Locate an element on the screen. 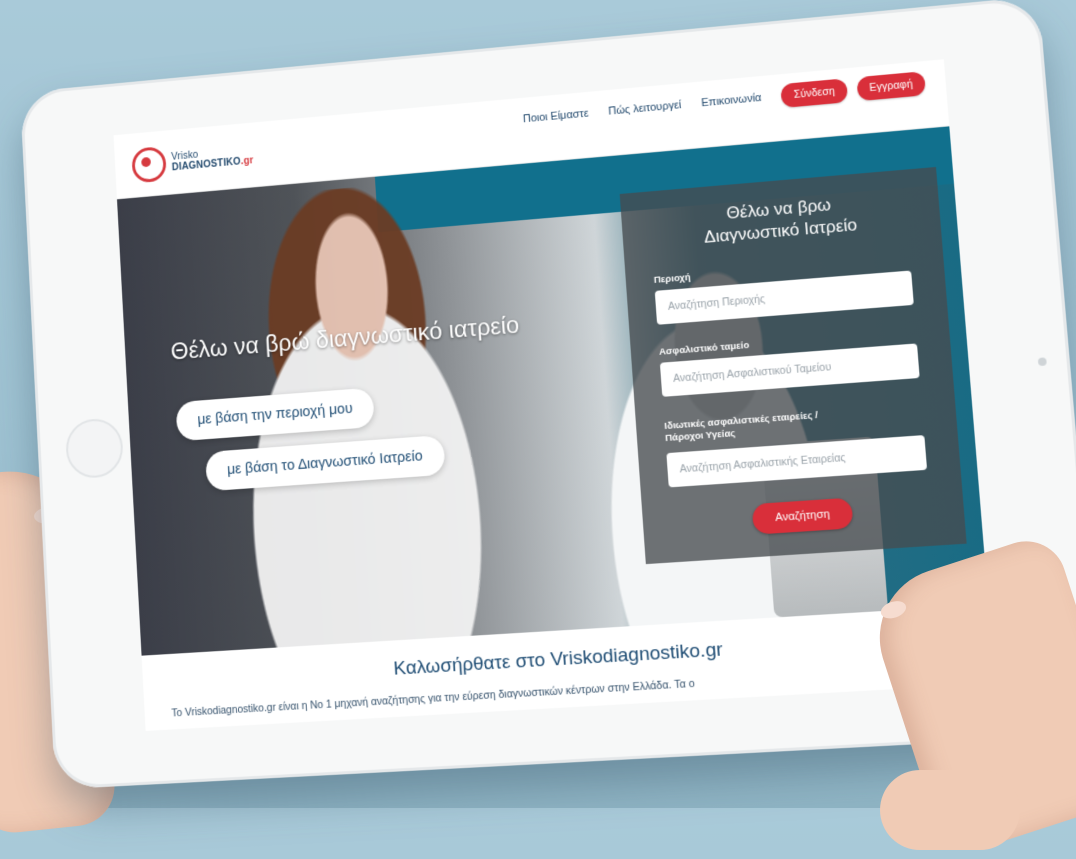  area-search-placeholder: Αναζήτηση Περιοχής is located at coordinates (716, 303).